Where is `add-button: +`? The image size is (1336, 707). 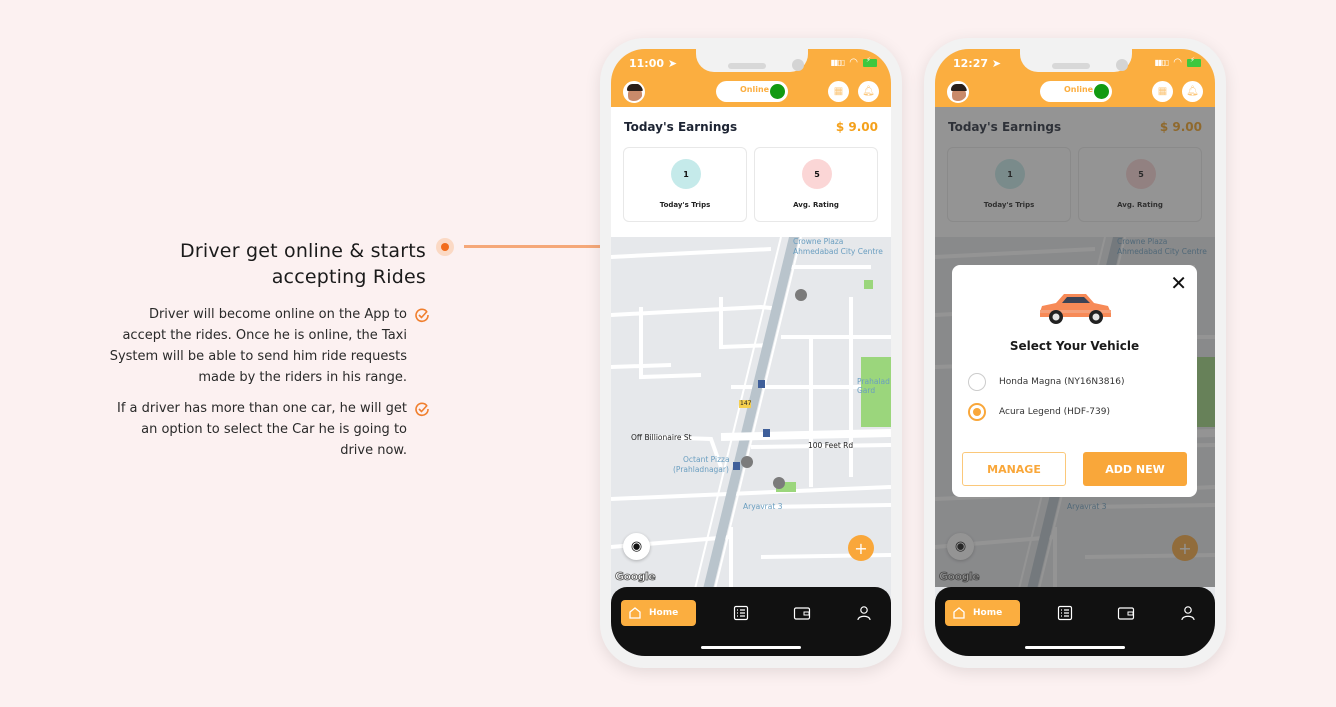 add-button: + is located at coordinates (861, 548).